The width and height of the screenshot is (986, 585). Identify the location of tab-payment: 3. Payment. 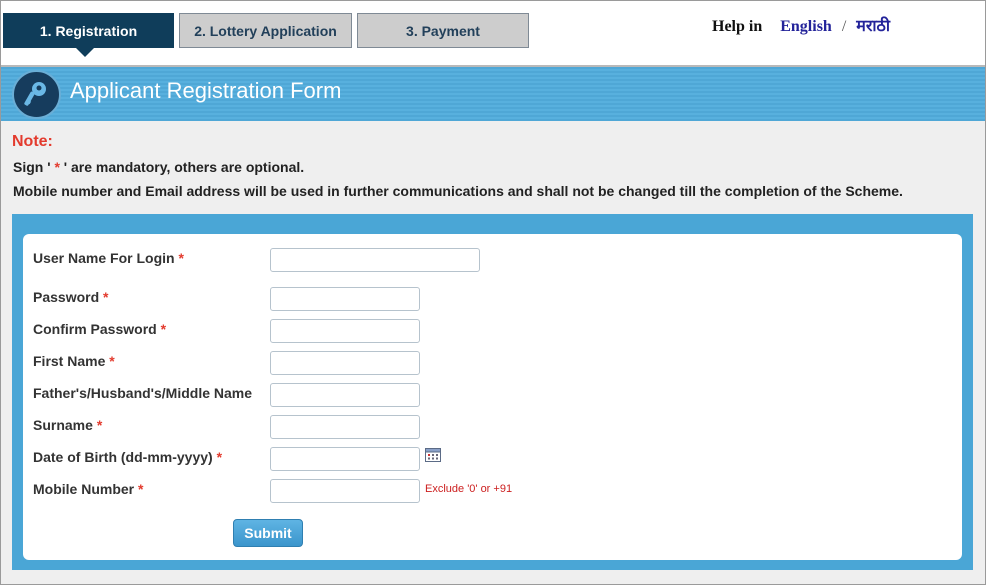
(443, 30).